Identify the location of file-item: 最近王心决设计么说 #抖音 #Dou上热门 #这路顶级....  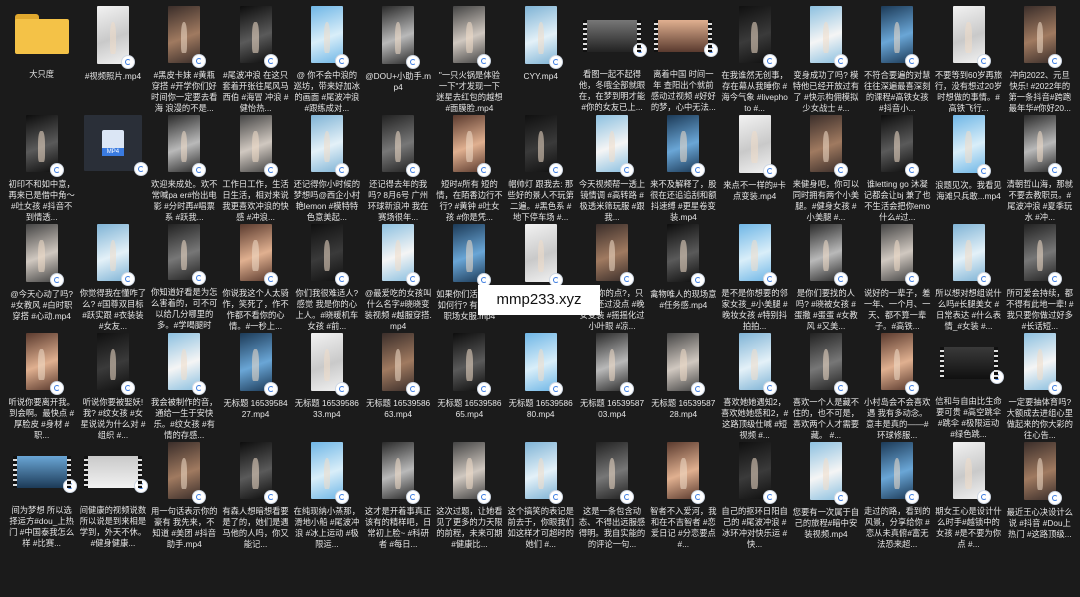
(1039, 494).